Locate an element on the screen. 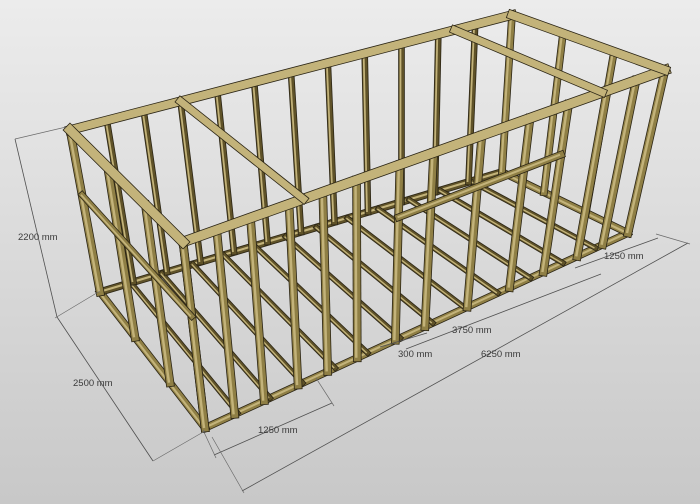 This screenshot has width=700, height=504. middle-section-label: 3750 mm is located at coordinates (472, 330).